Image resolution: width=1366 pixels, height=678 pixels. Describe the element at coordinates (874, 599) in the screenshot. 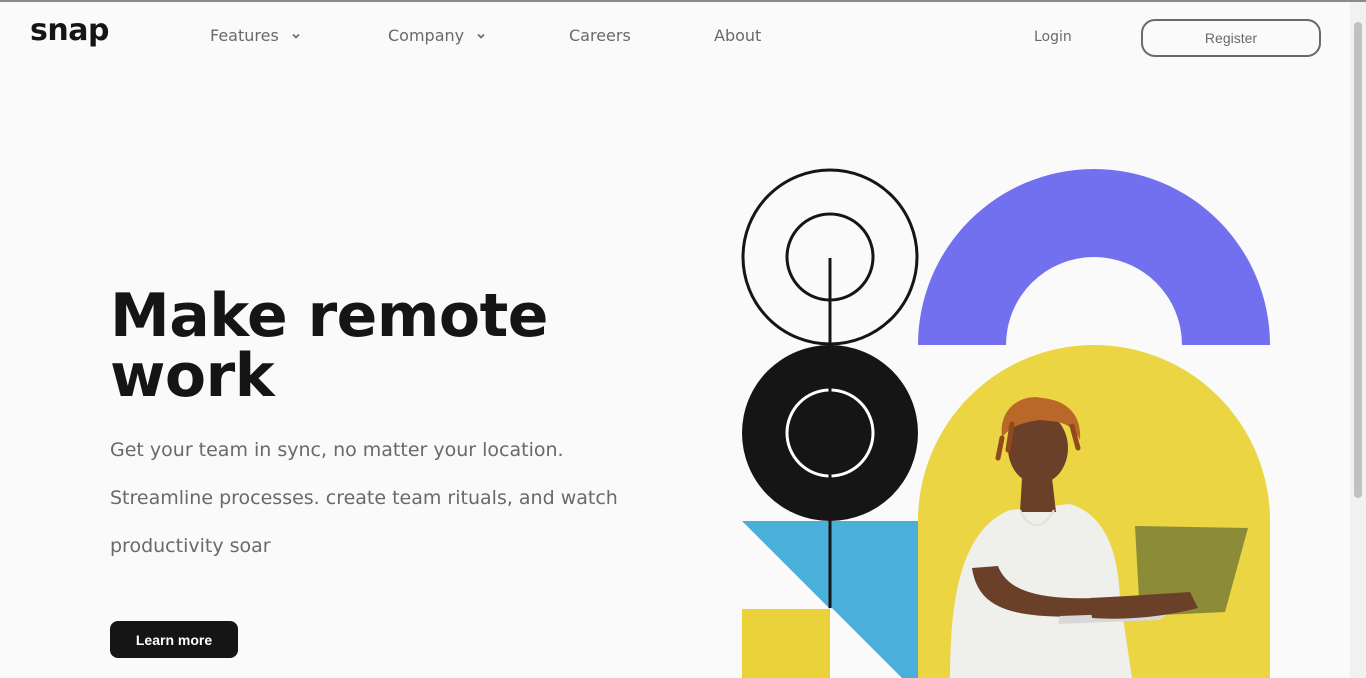

I see `blue-quad-right` at that location.